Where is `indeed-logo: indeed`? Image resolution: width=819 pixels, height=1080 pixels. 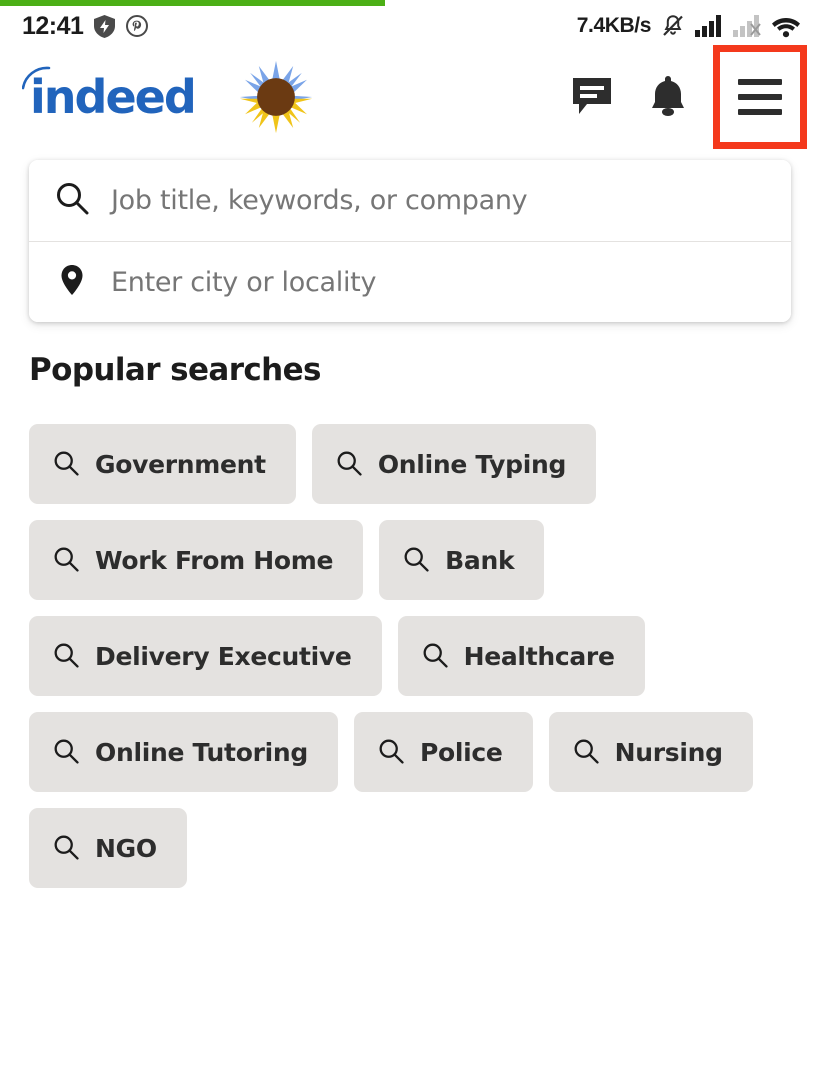
indeed-logo: indeed is located at coordinates (109, 93).